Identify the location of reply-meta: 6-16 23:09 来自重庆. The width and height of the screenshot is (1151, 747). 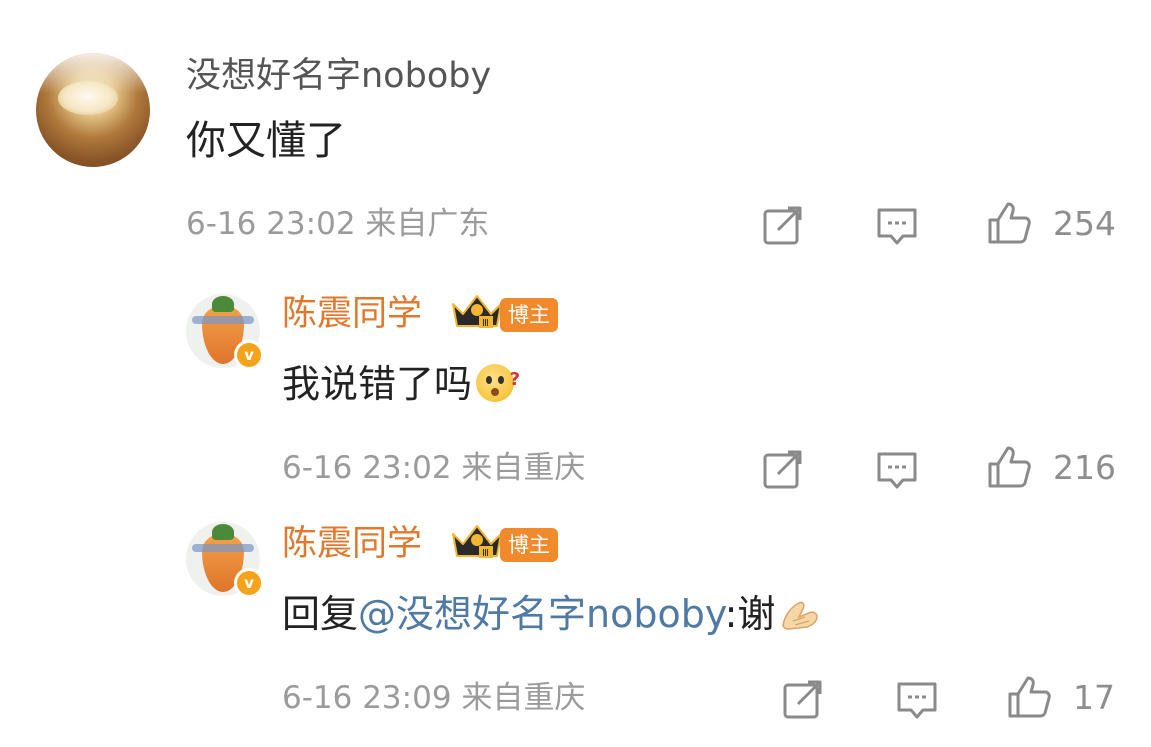
(434, 698).